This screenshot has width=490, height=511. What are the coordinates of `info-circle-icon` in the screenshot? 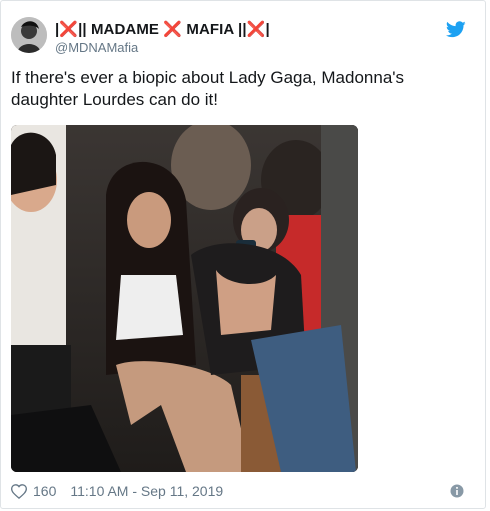 It's located at (457, 491).